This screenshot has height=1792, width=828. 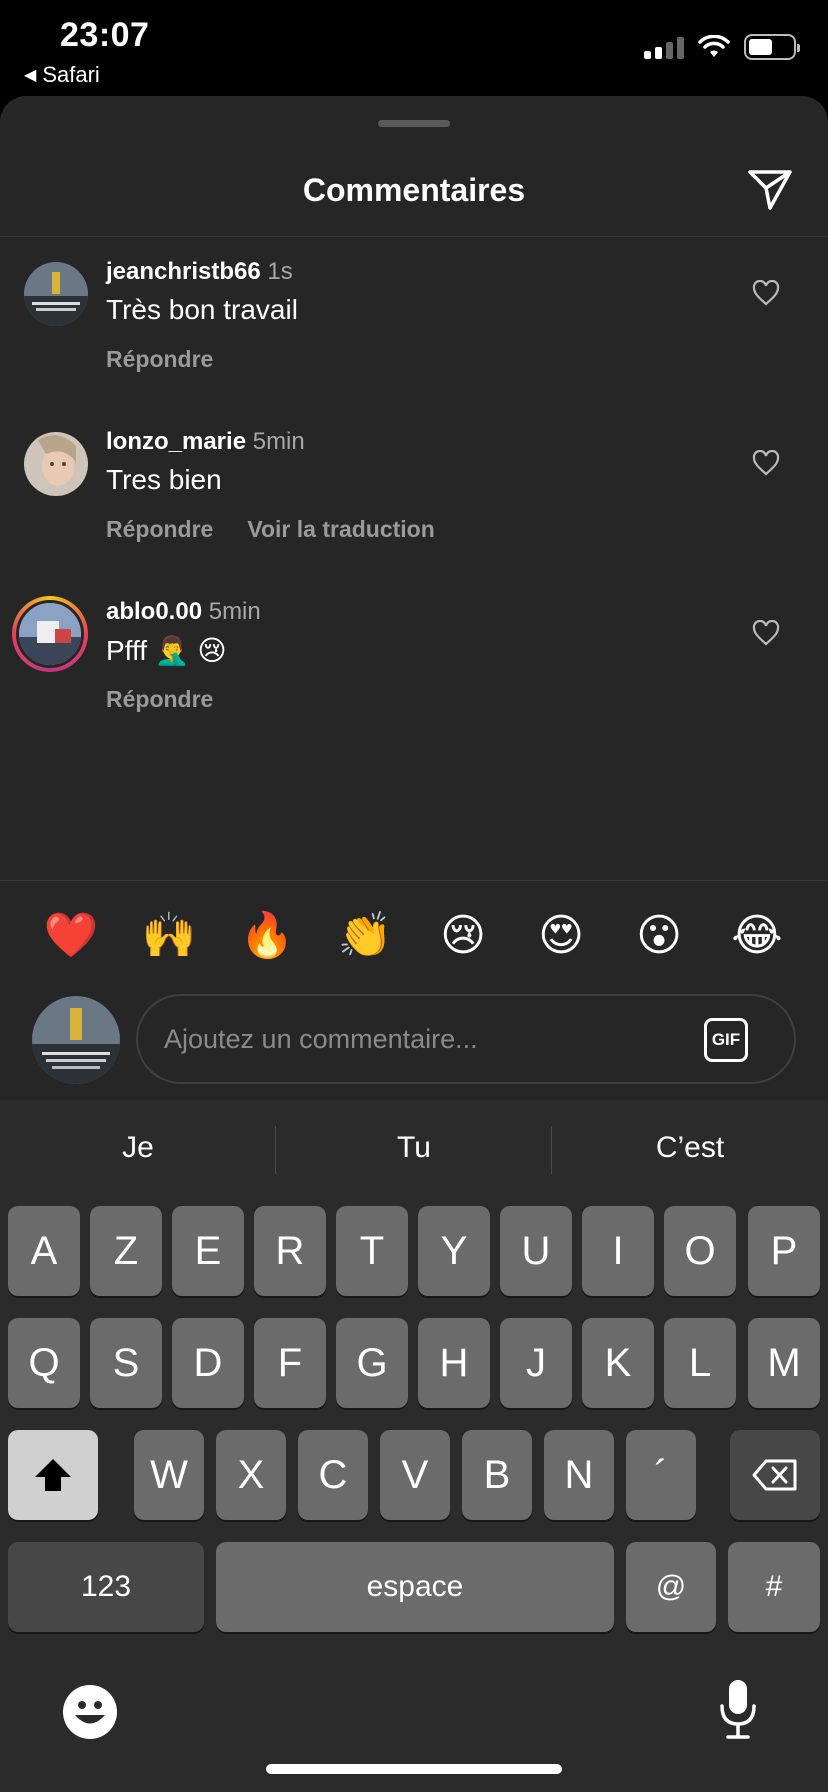 What do you see at coordinates (415, 1587) in the screenshot?
I see `space-key: espace` at bounding box center [415, 1587].